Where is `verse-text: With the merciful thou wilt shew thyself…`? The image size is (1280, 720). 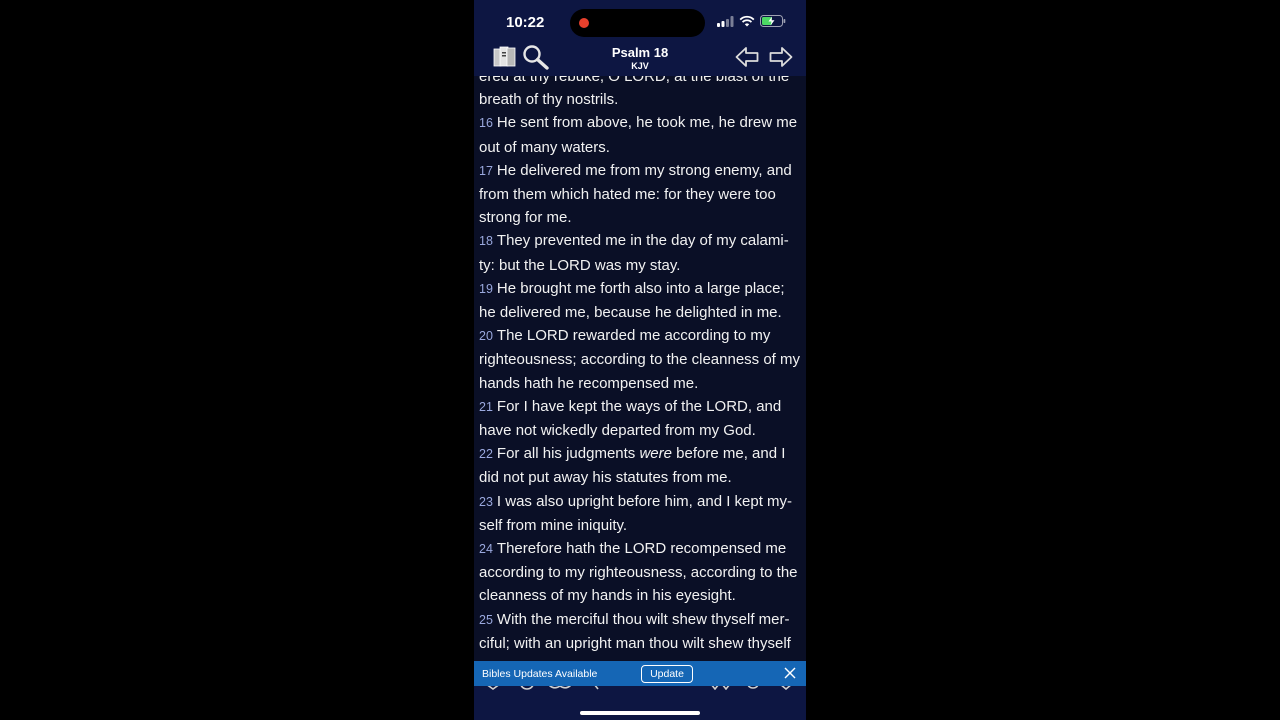 verse-text: With the merciful thou wilt shew thyself… is located at coordinates (635, 635).